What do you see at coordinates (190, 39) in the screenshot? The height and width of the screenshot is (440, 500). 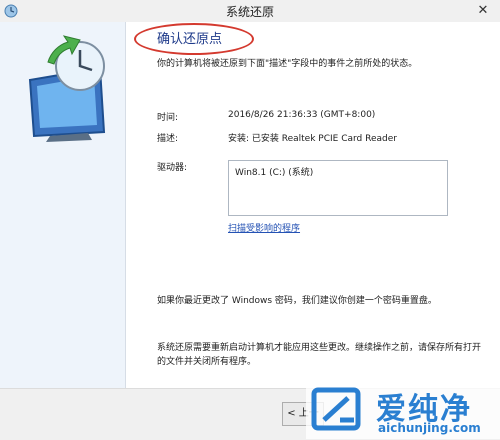 I see `page-title: 确认还原点` at bounding box center [190, 39].